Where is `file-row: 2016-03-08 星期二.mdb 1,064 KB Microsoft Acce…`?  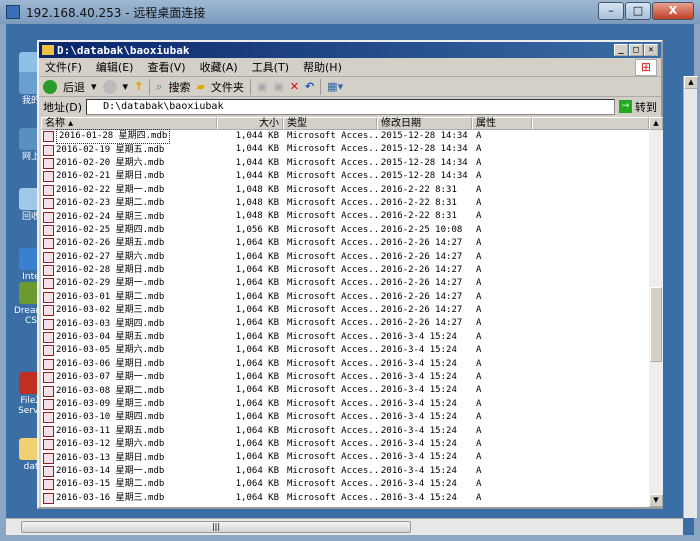 file-row: 2016-03-08 星期二.mdb 1,064 KB Microsoft Acce… is located at coordinates (345, 390).